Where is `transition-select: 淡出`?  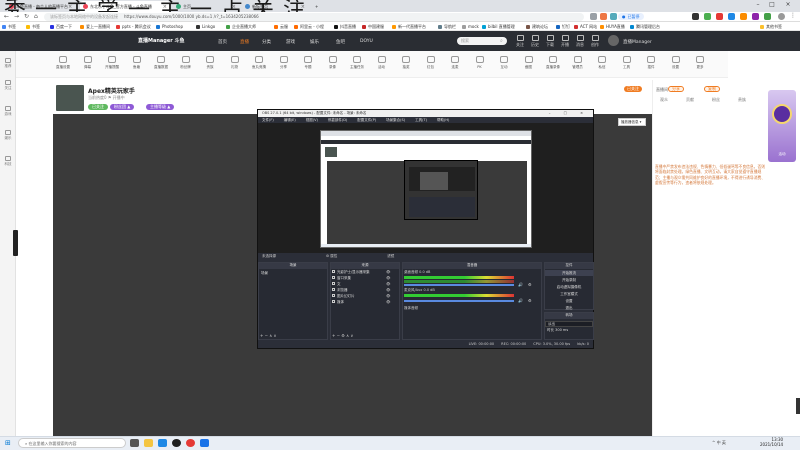 transition-select: 淡出 is located at coordinates (569, 324).